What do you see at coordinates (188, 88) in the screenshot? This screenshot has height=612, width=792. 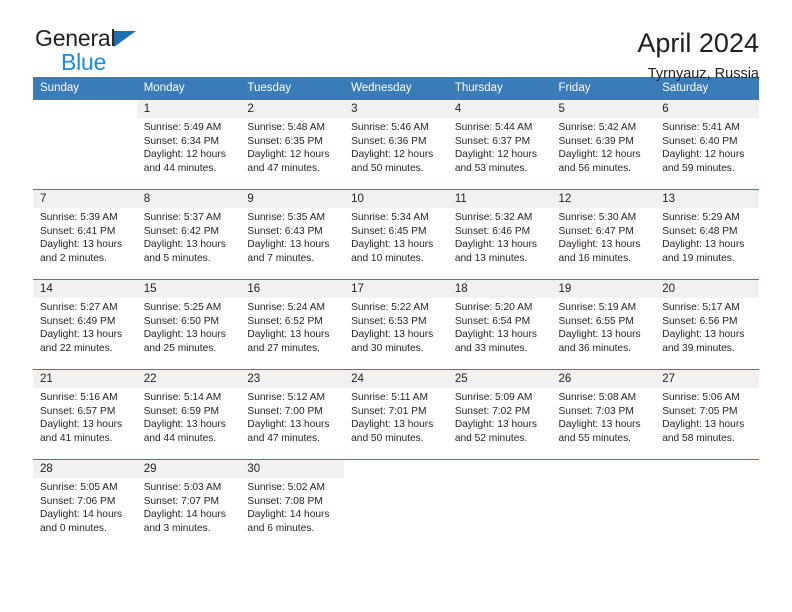 I see `weekday-header-monday: Monday` at bounding box center [188, 88].